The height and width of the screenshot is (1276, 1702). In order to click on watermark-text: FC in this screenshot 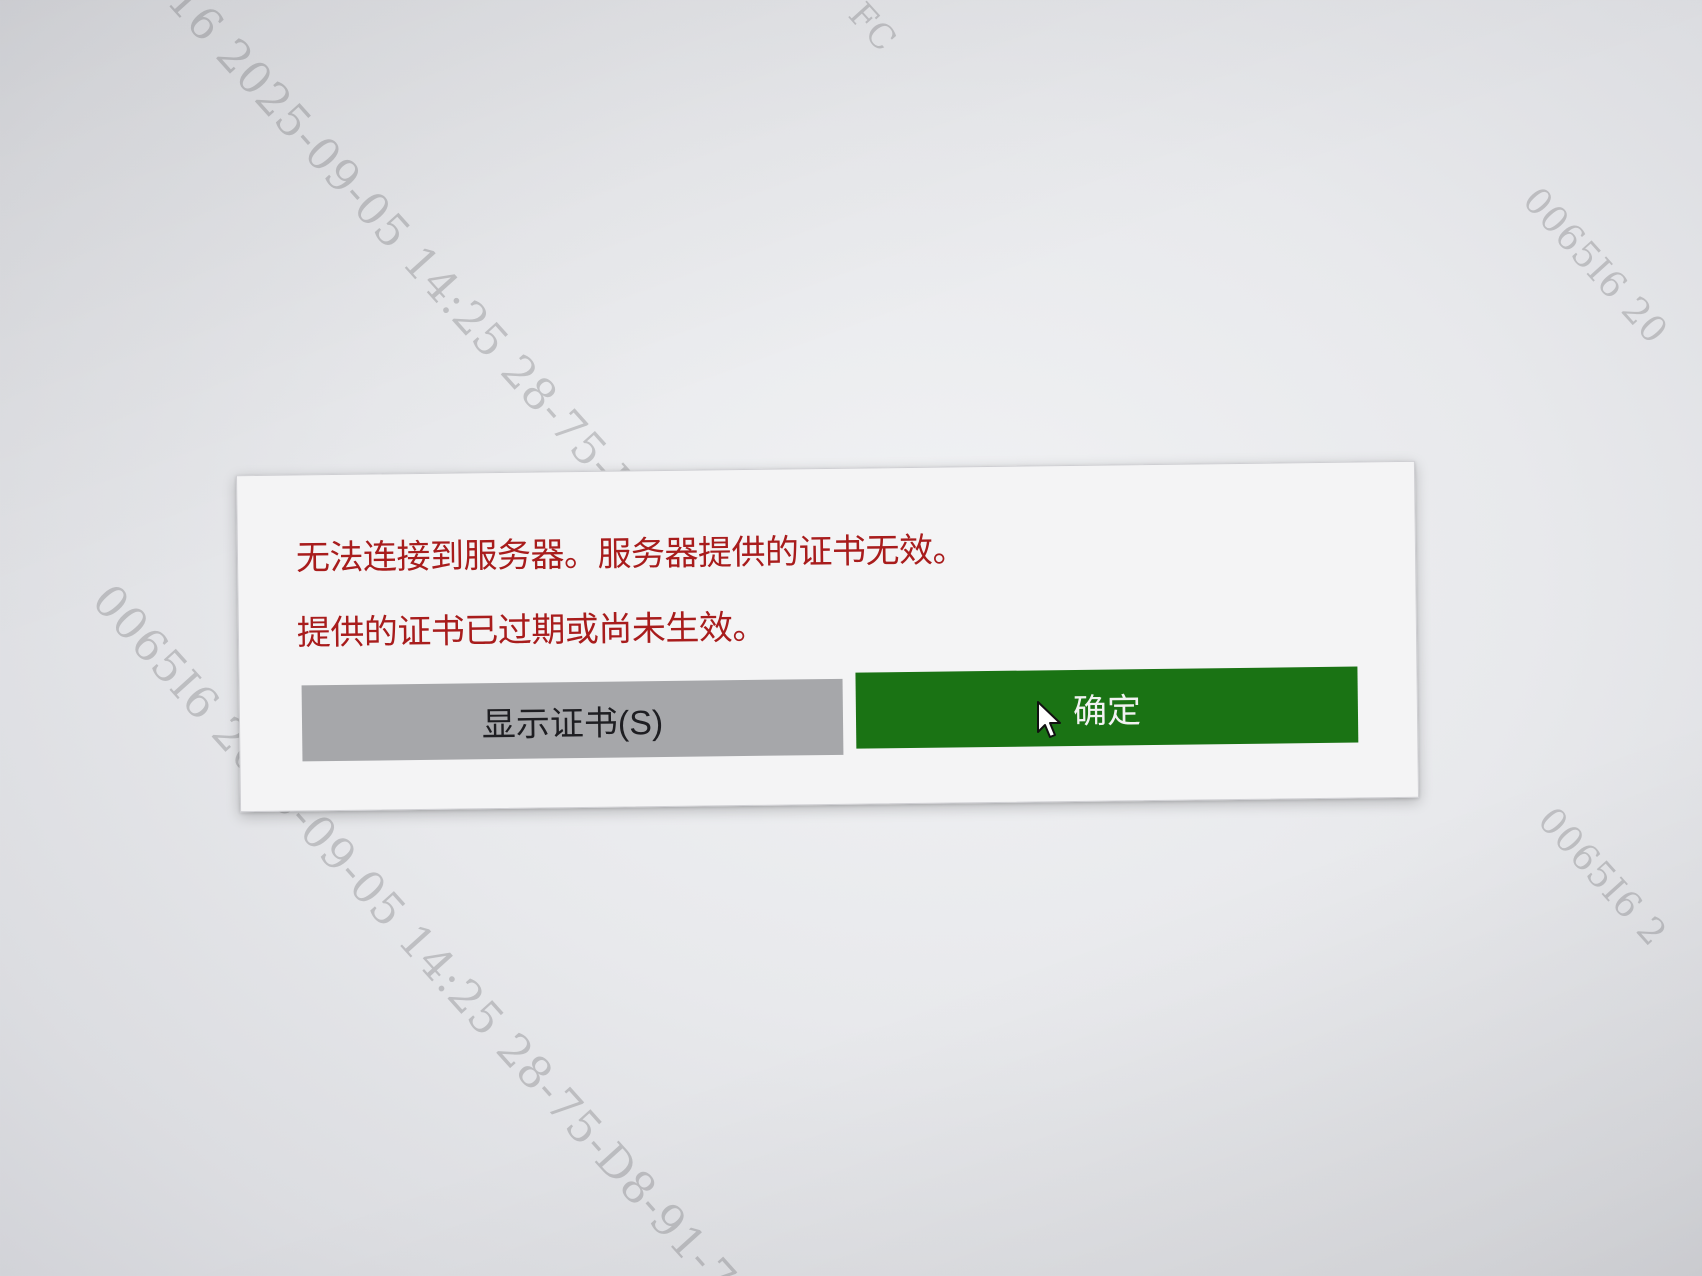, I will do `click(872, 30)`.